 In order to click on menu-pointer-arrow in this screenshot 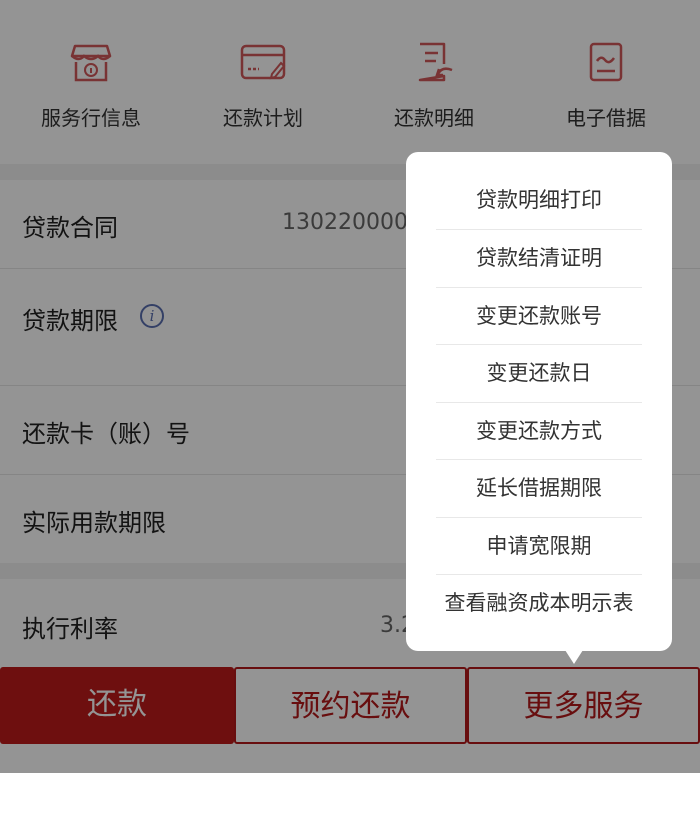, I will do `click(574, 657)`.